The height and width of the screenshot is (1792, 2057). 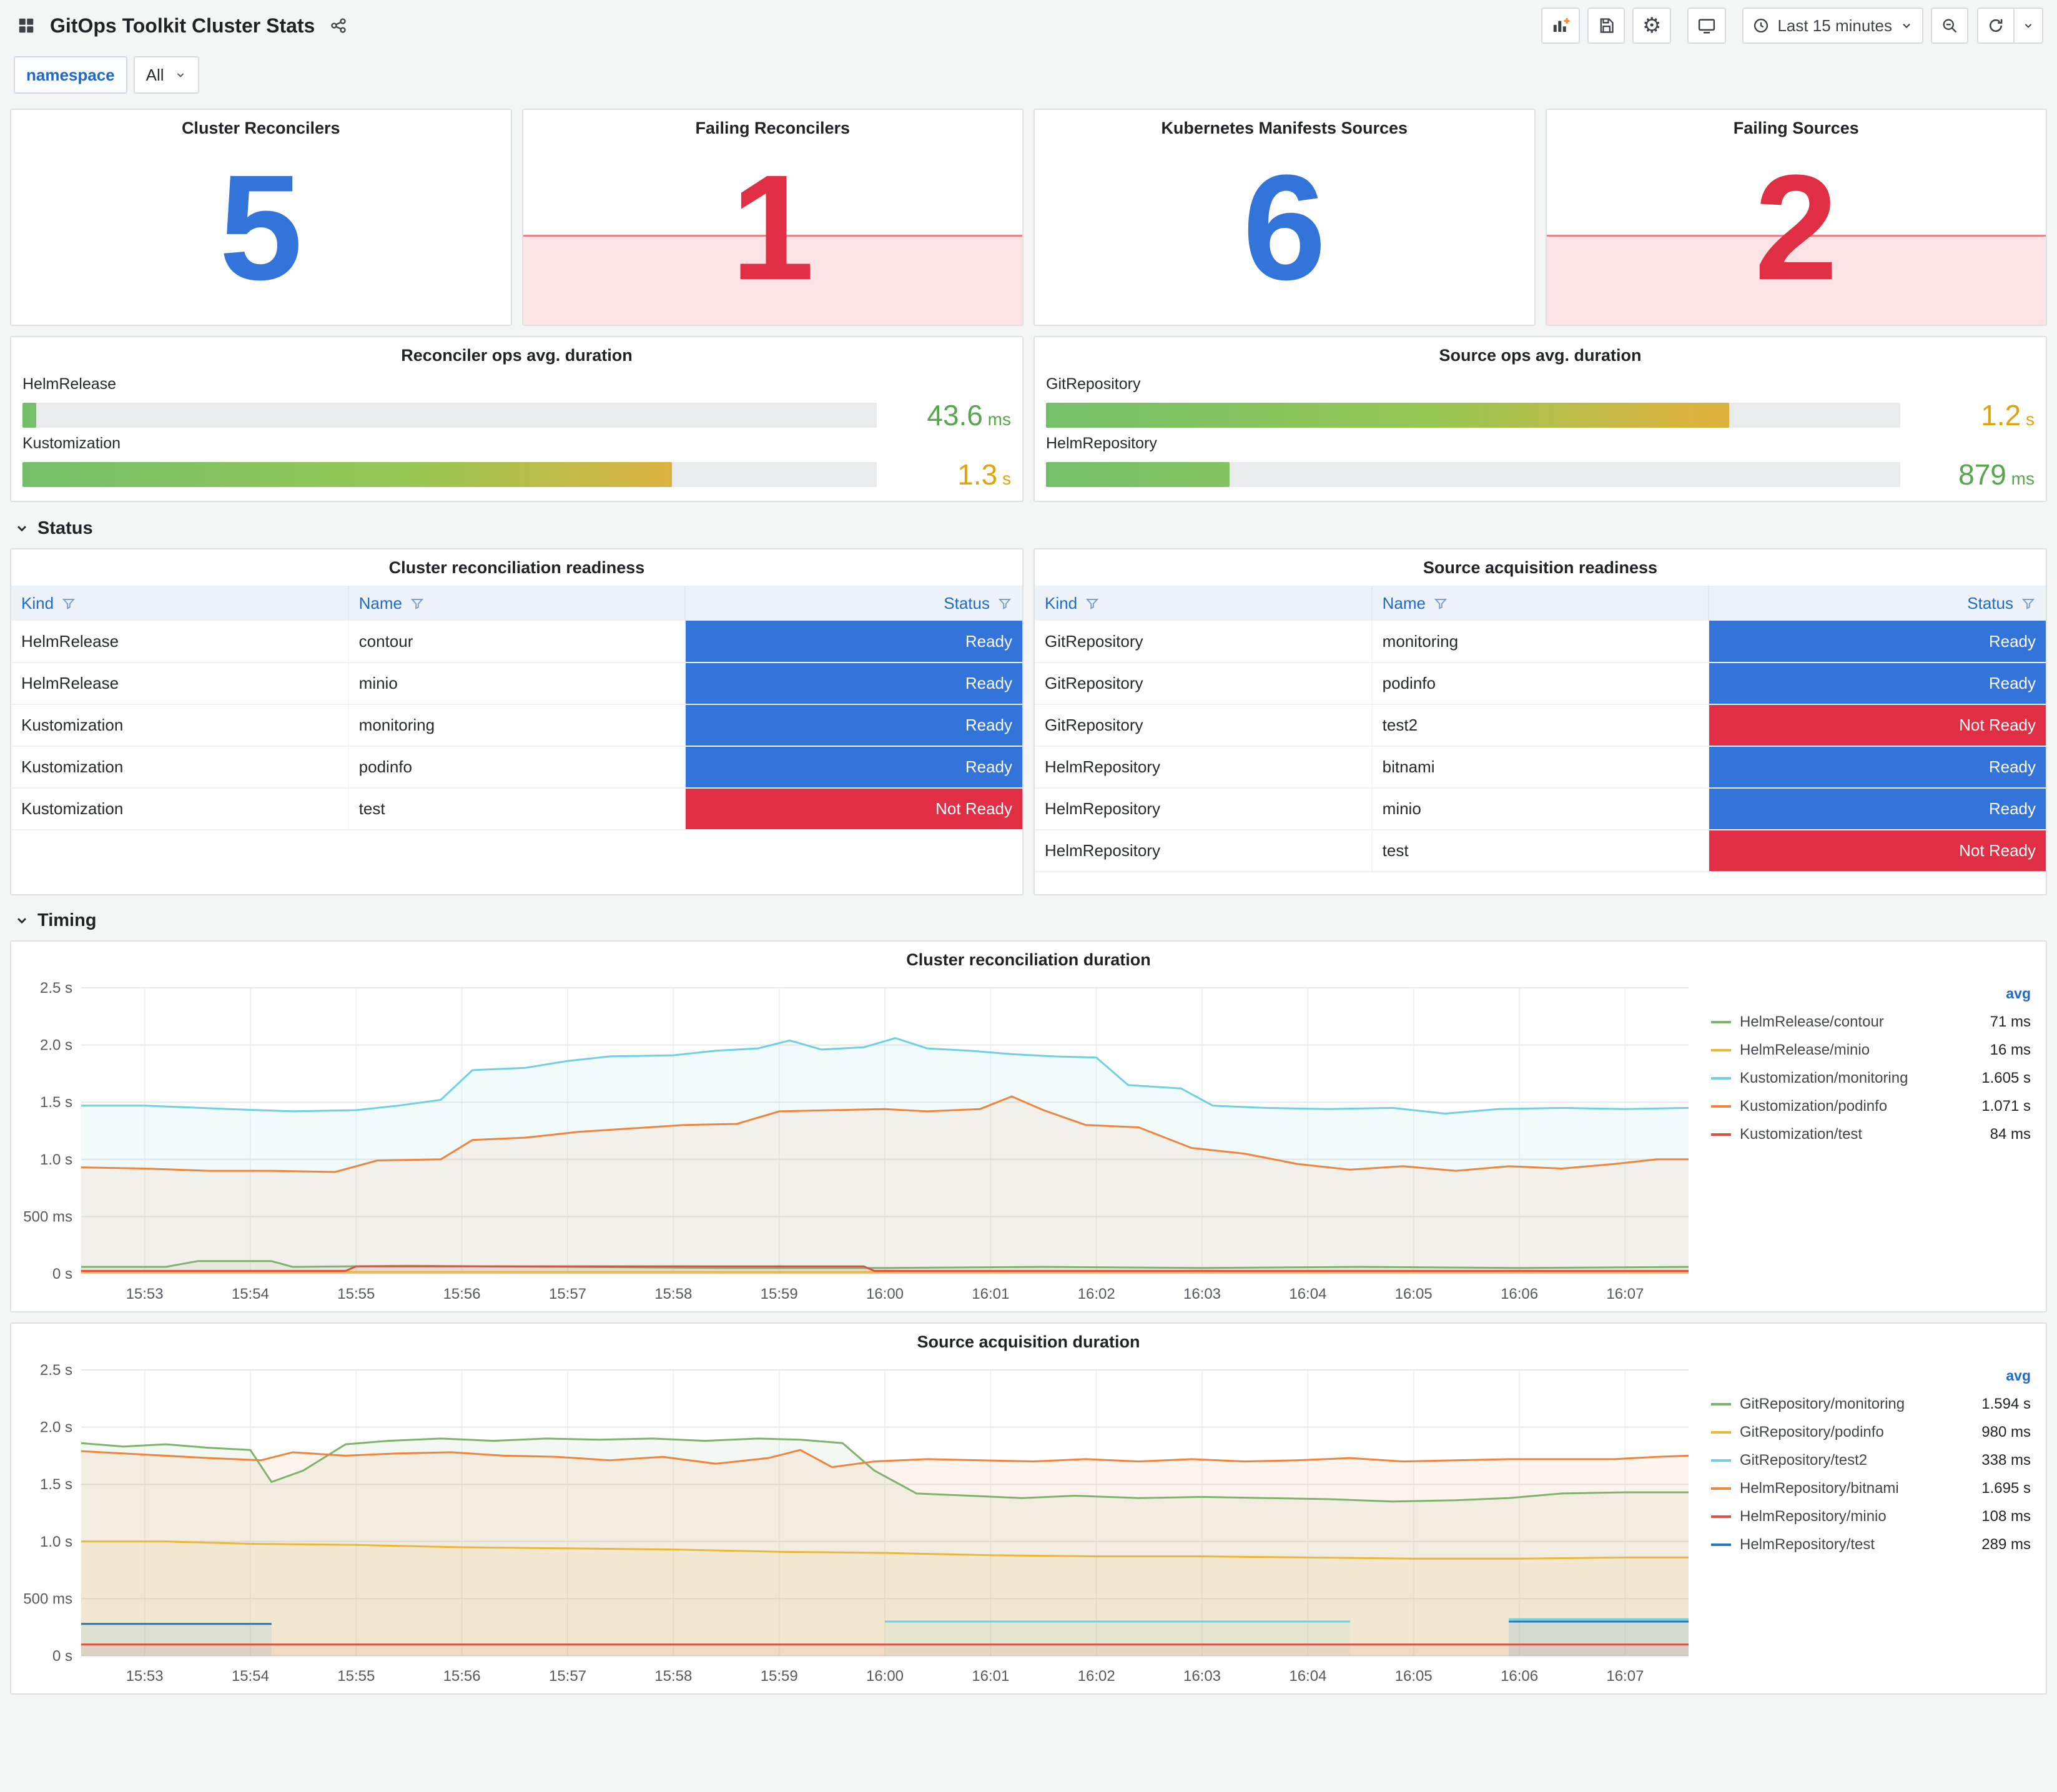 What do you see at coordinates (1801, 1134) in the screenshot?
I see `legend-series-name: Kustomization/test` at bounding box center [1801, 1134].